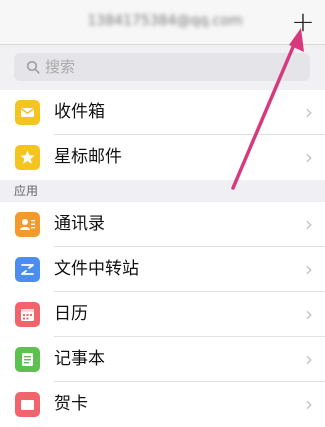 Image resolution: width=325 pixels, height=427 pixels. I want to click on list-item-contacts: 通讯录 ›, so click(162, 224).